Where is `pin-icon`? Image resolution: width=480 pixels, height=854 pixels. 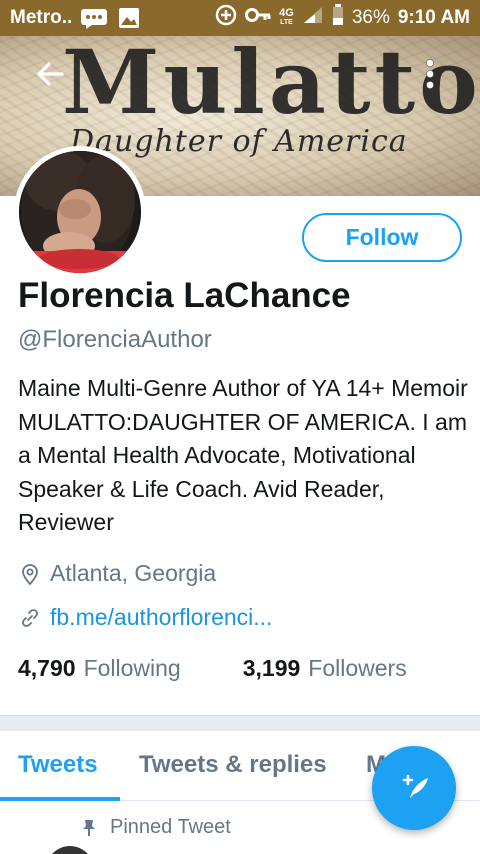
pin-icon is located at coordinates (89, 828).